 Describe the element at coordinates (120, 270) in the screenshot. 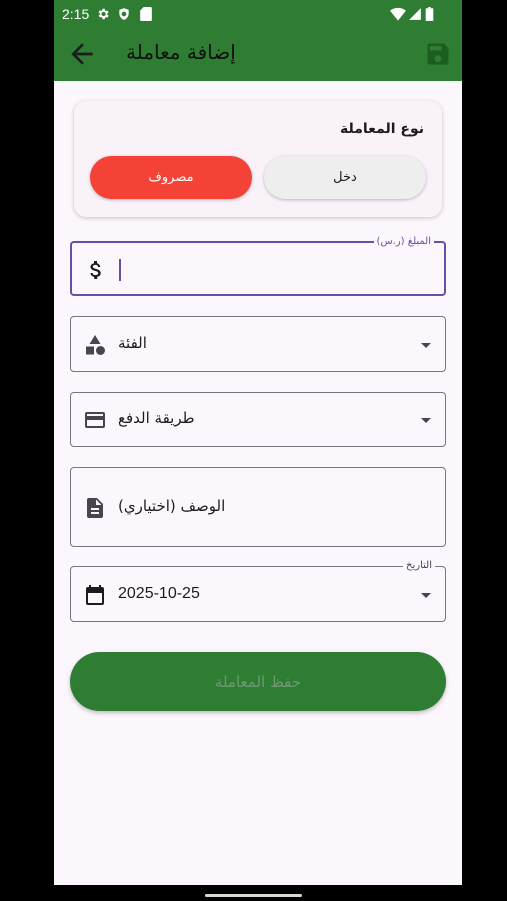

I see `text-cursor` at that location.